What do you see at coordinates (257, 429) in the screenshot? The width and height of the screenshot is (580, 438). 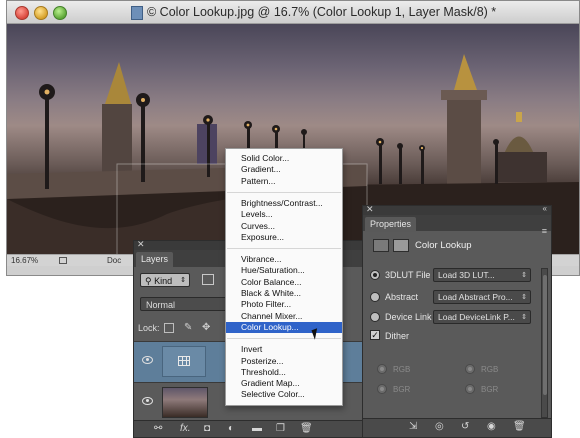 I see `folder-icon: ▬` at bounding box center [257, 429].